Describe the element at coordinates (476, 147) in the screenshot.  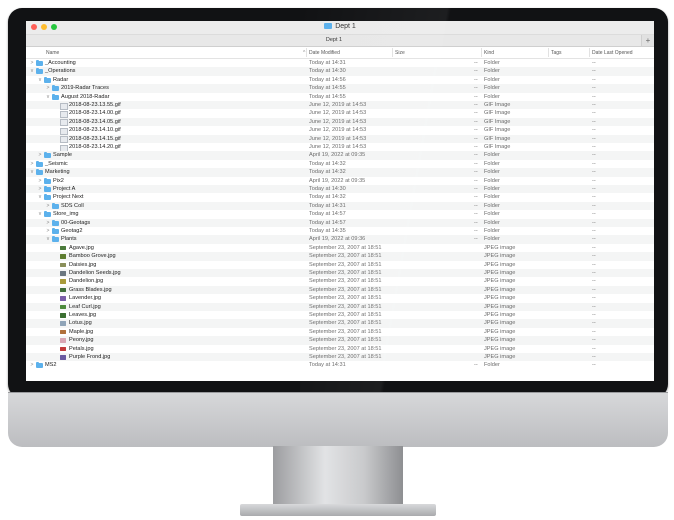
I see `file-size: --` at that location.